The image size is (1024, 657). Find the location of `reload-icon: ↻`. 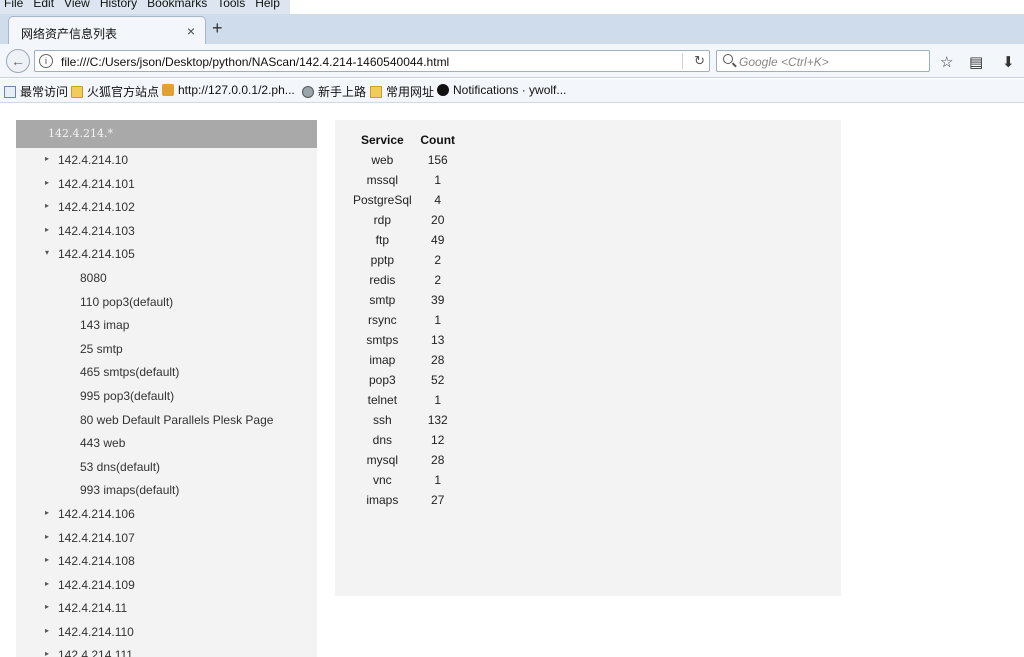

reload-icon: ↻ is located at coordinates (699, 61).